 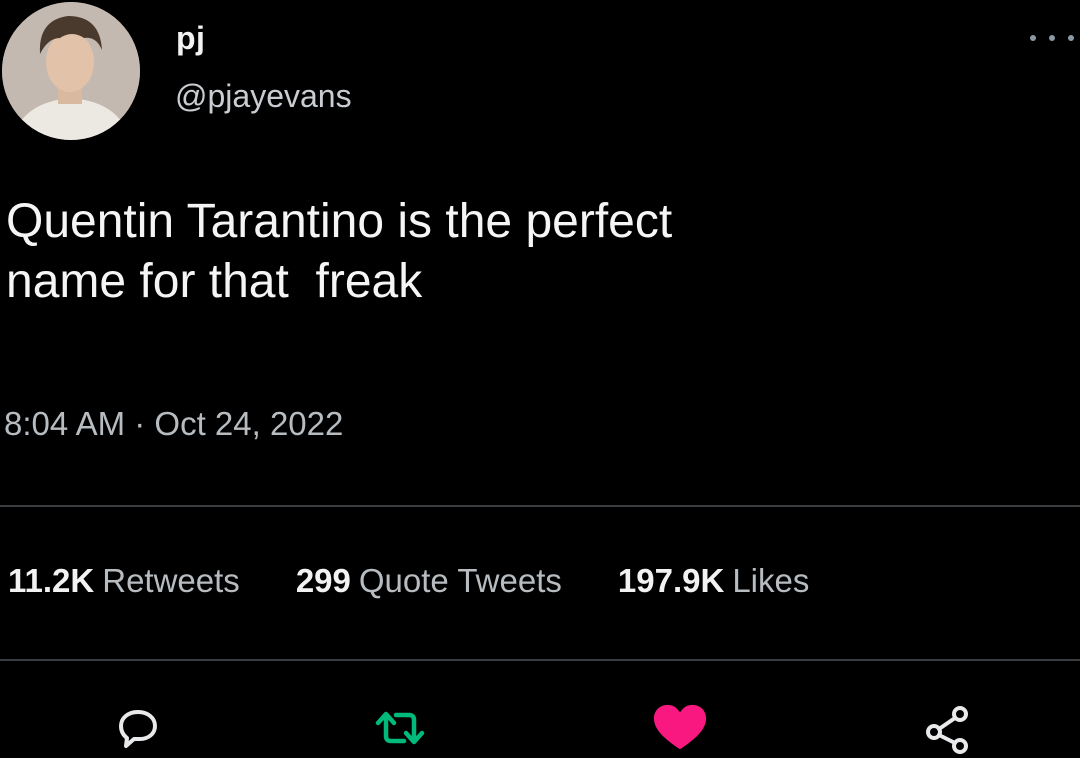 What do you see at coordinates (51, 580) in the screenshot?
I see `retweets-count: 11.2K` at bounding box center [51, 580].